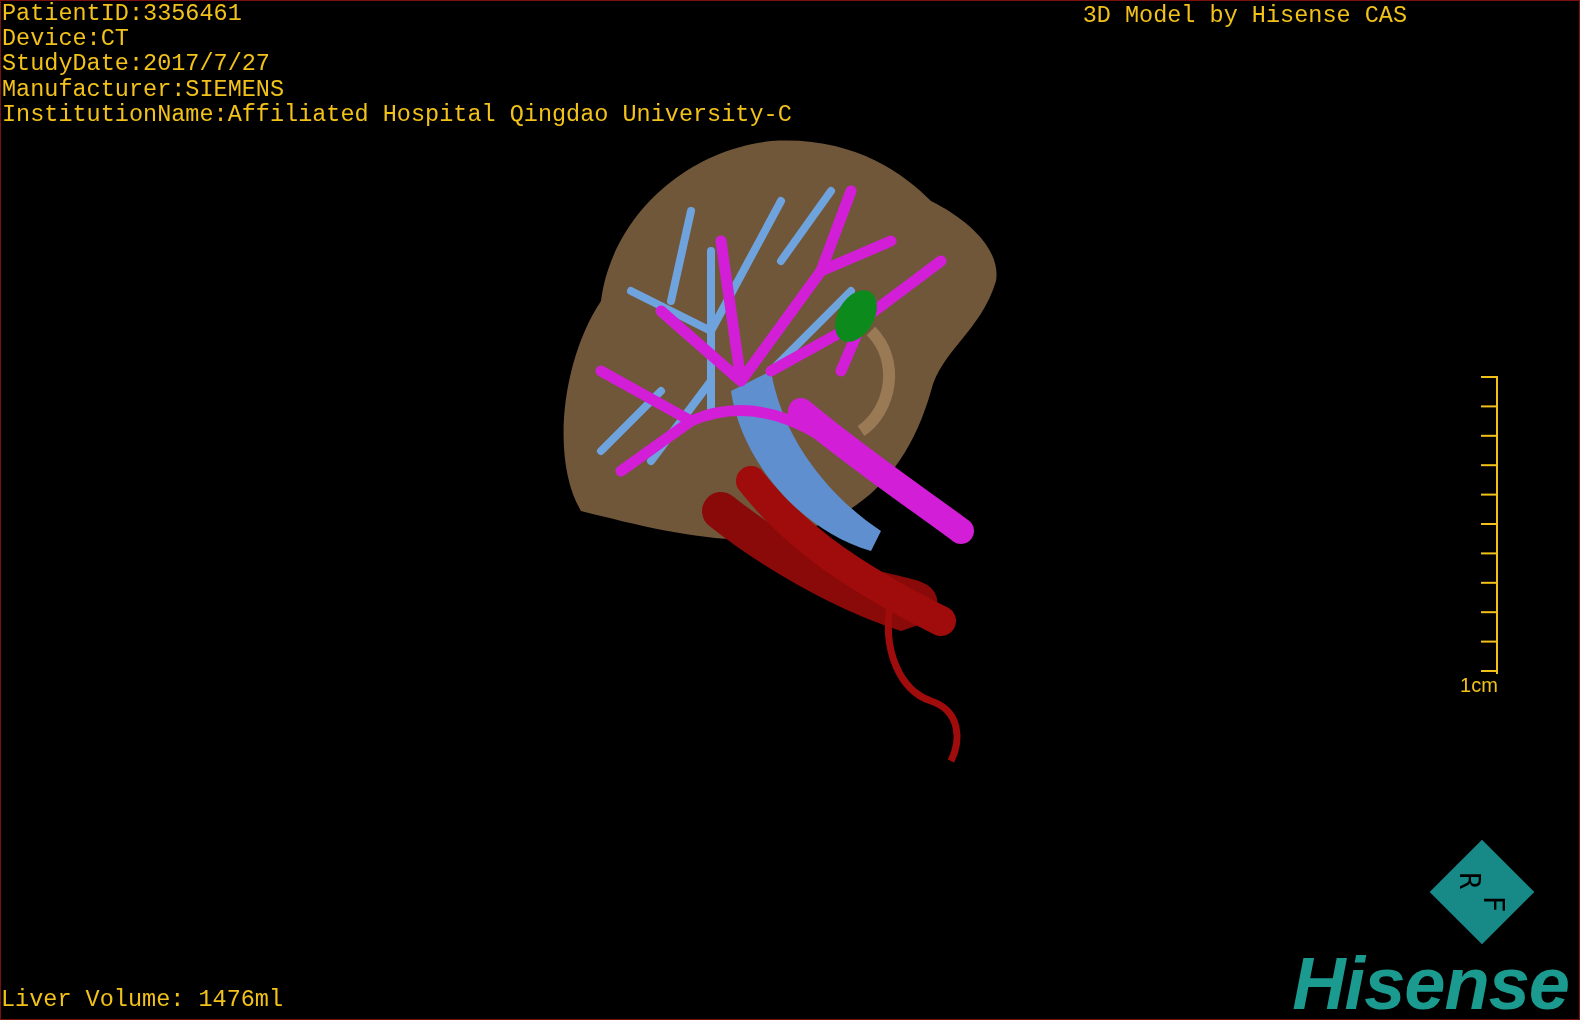  I want to click on viewer-title: 3D Model by Hisense CAS, so click(1244, 16).